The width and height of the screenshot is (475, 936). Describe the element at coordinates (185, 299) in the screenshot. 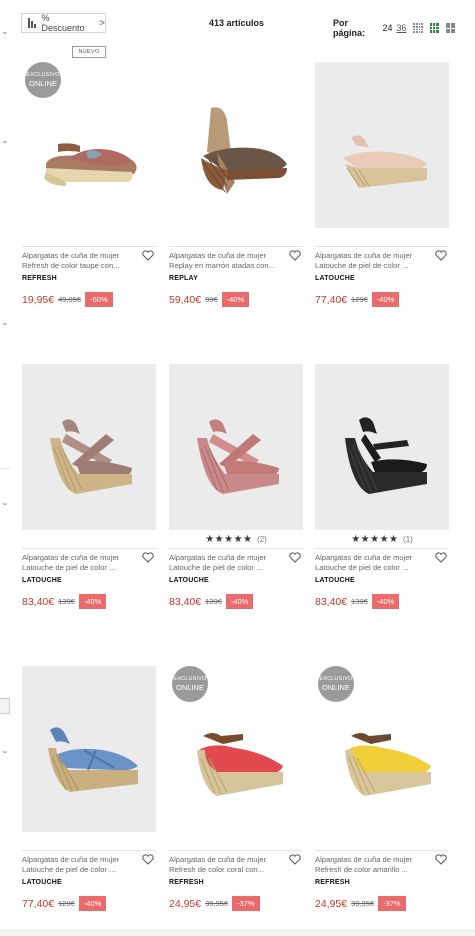

I see `sale-price: 59,40€` at that location.